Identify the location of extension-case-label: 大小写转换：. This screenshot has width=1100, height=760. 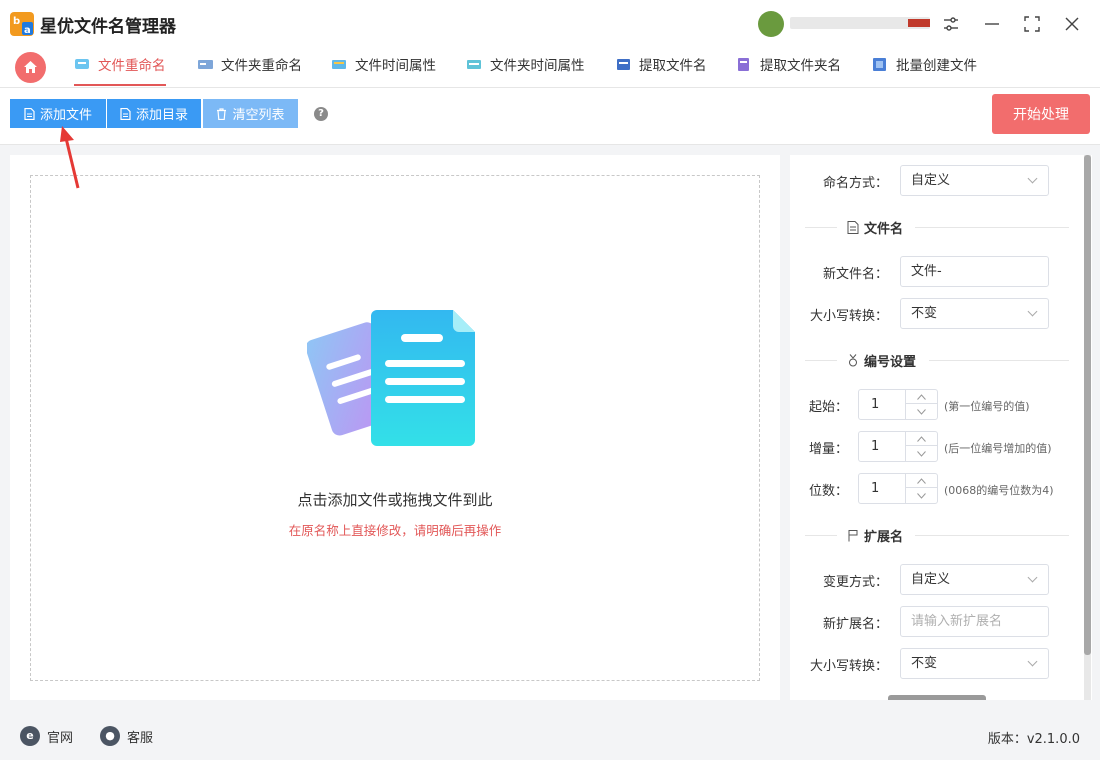
(848, 666).